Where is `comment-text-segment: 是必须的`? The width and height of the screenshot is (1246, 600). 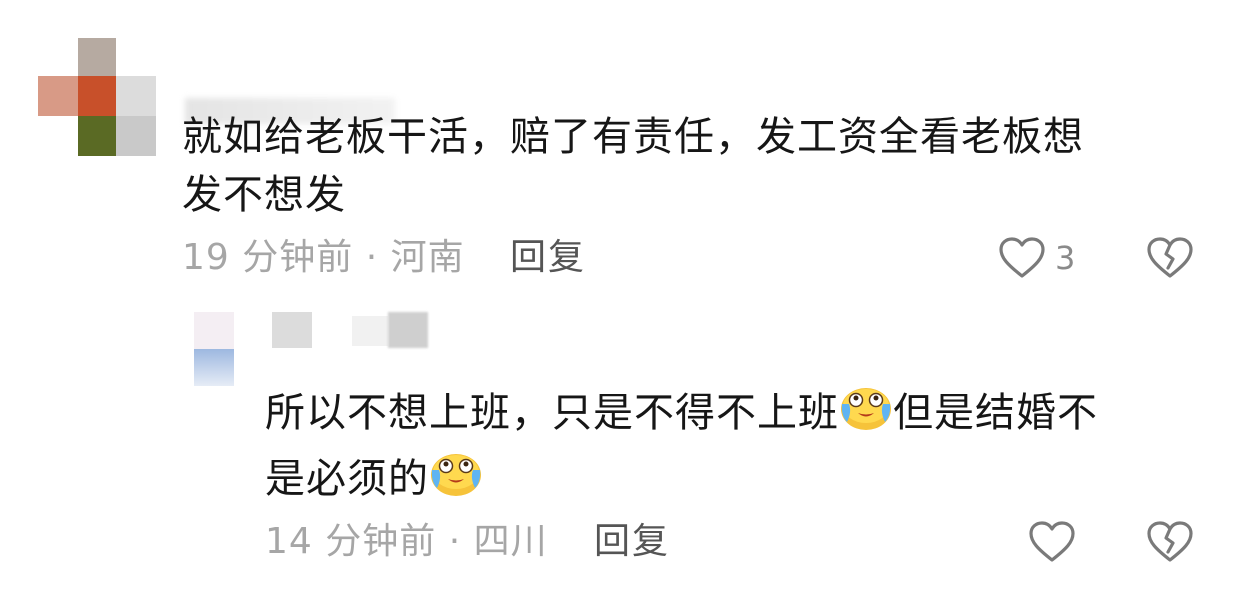 comment-text-segment: 是必须的 is located at coordinates (347, 479).